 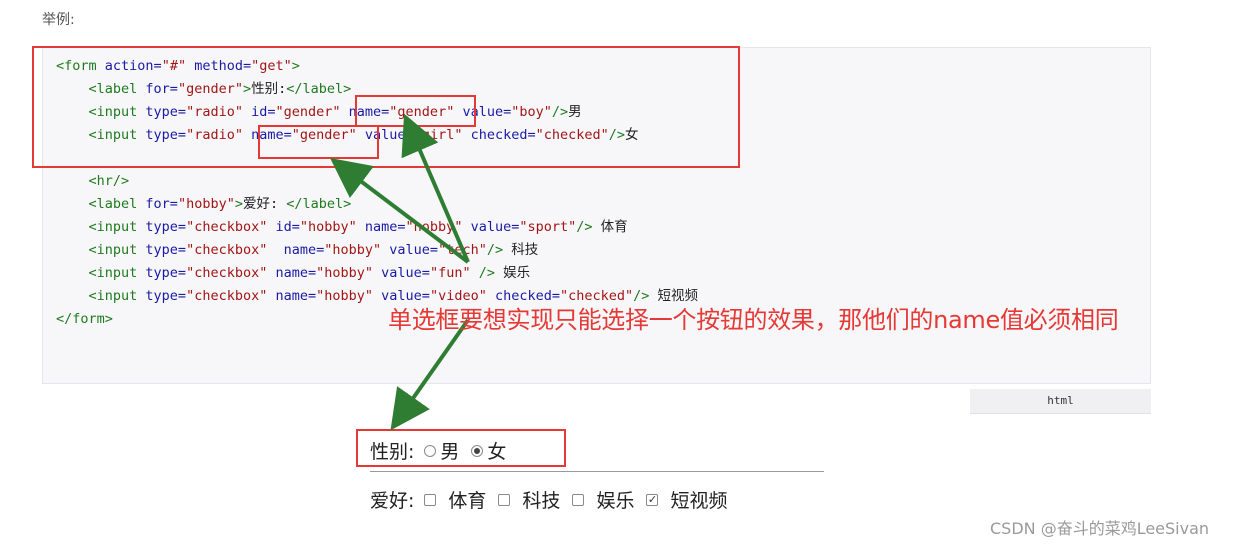 I want to click on hobby-option-fun: 娱乐, so click(x=615, y=501).